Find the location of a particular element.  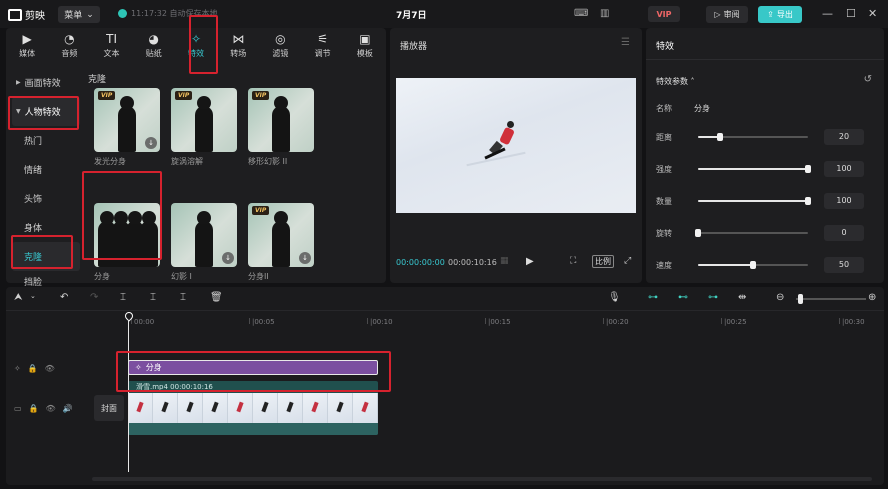

effect-card: VIP 移形幻影 II is located at coordinates (281, 127).